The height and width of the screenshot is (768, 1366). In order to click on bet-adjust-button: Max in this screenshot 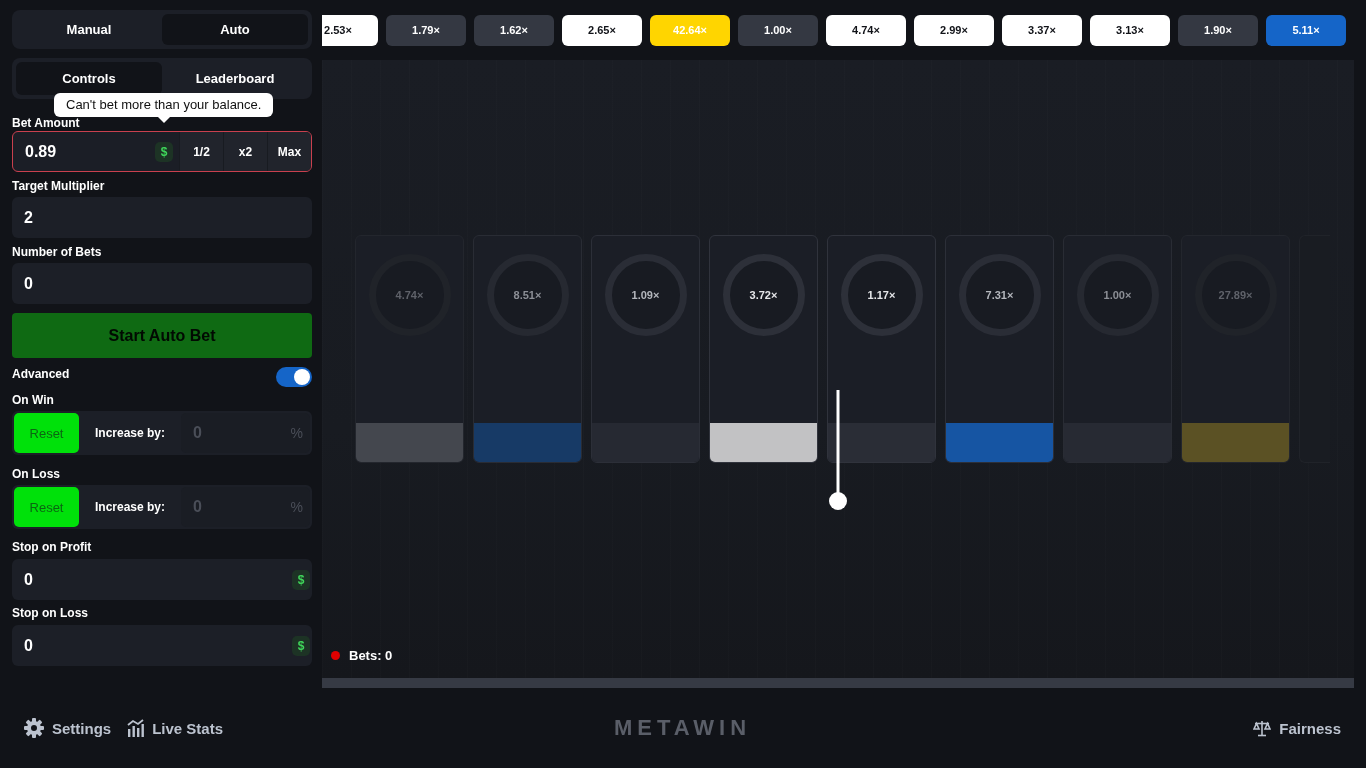, I will do `click(289, 151)`.